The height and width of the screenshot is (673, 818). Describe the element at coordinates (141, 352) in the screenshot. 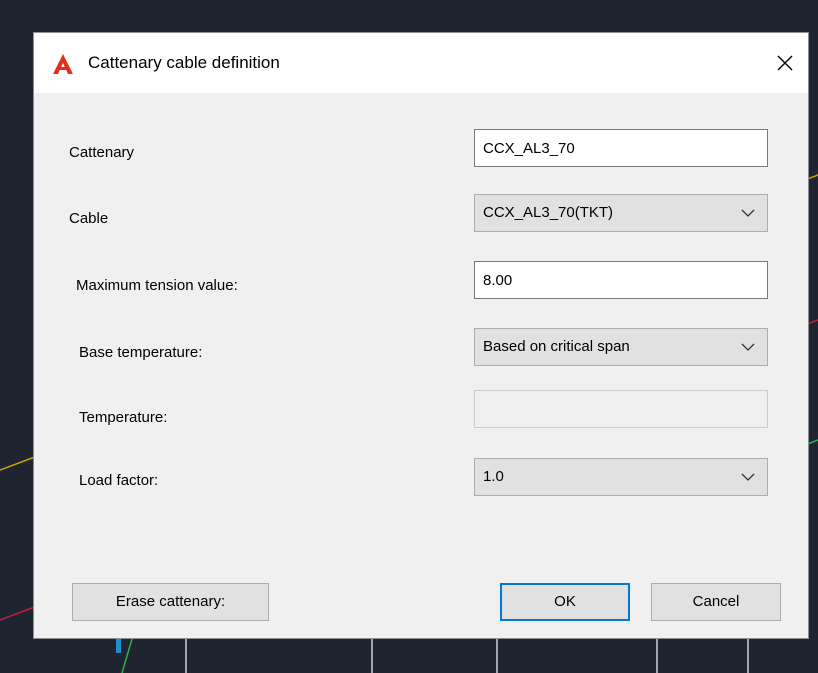

I see `base-temperature-label: Base temperature:` at that location.